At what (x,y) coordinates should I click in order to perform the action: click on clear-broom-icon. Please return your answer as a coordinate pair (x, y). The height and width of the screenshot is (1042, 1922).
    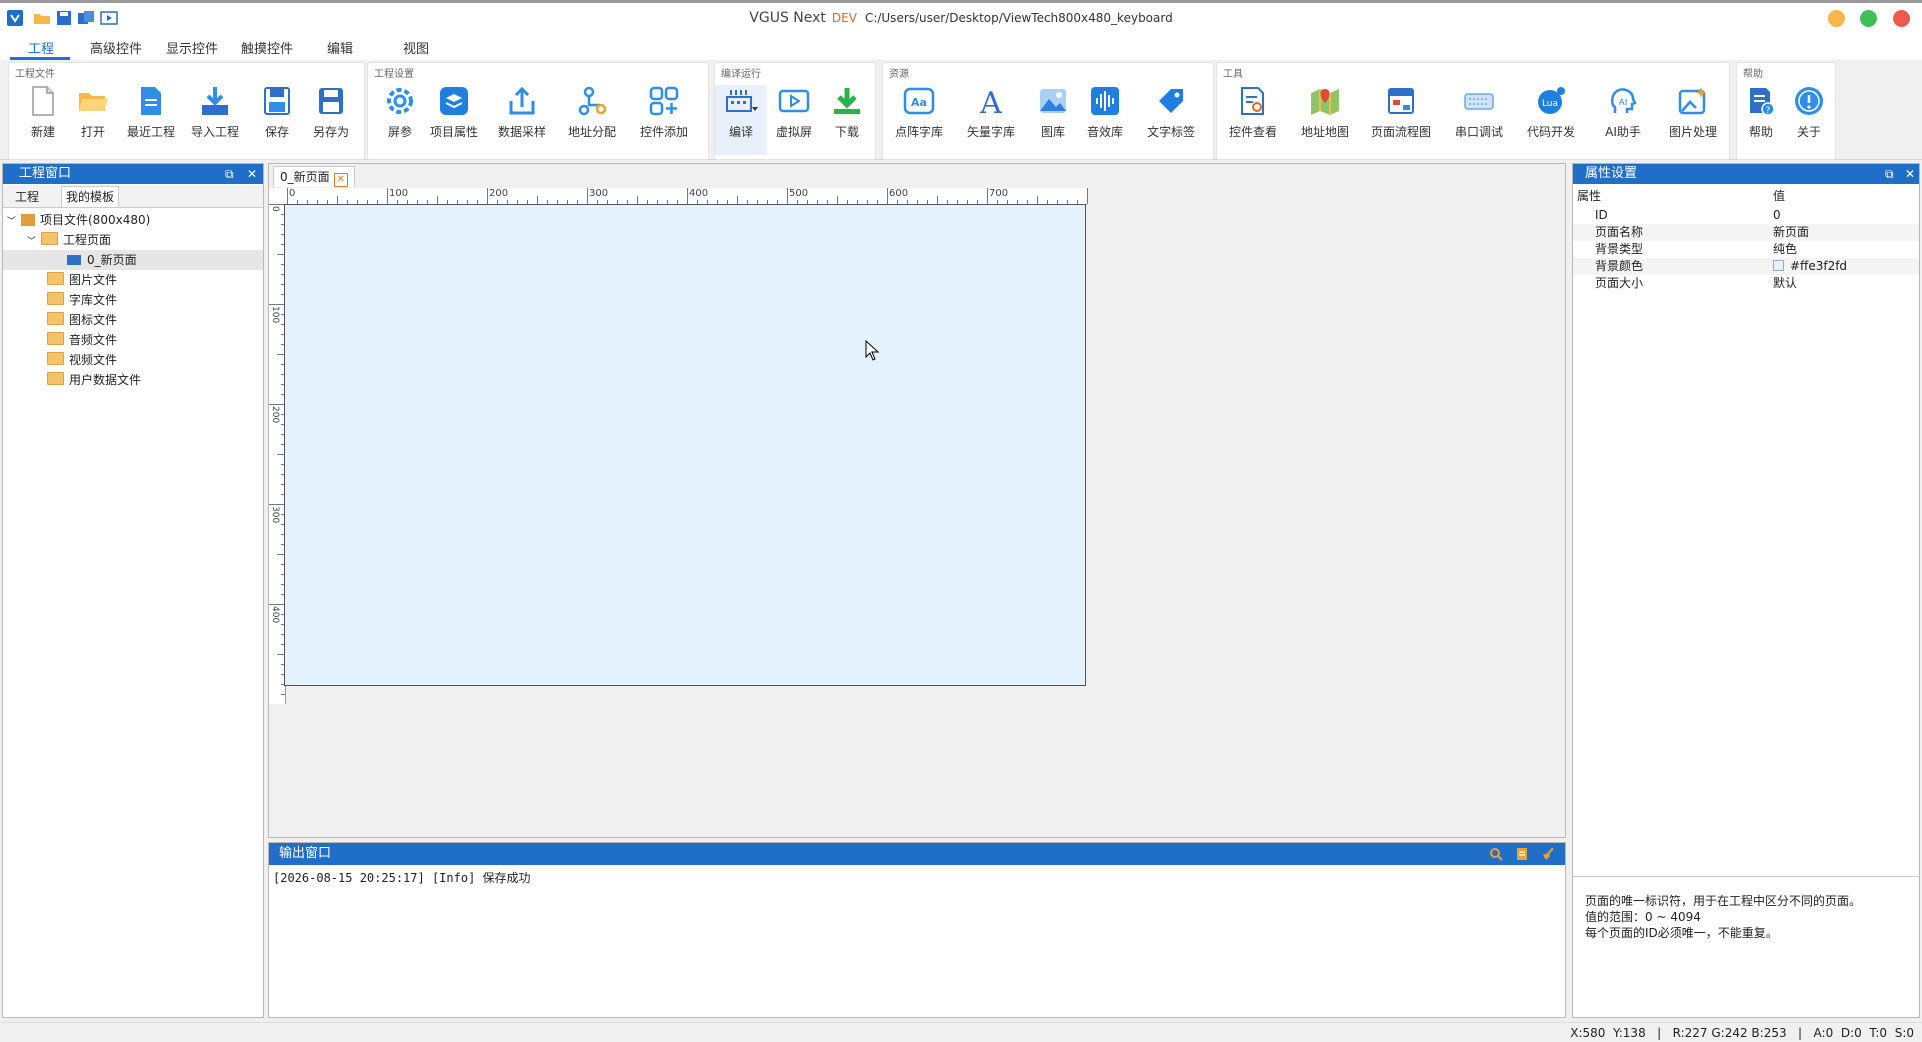
    Looking at the image, I should click on (1548, 854).